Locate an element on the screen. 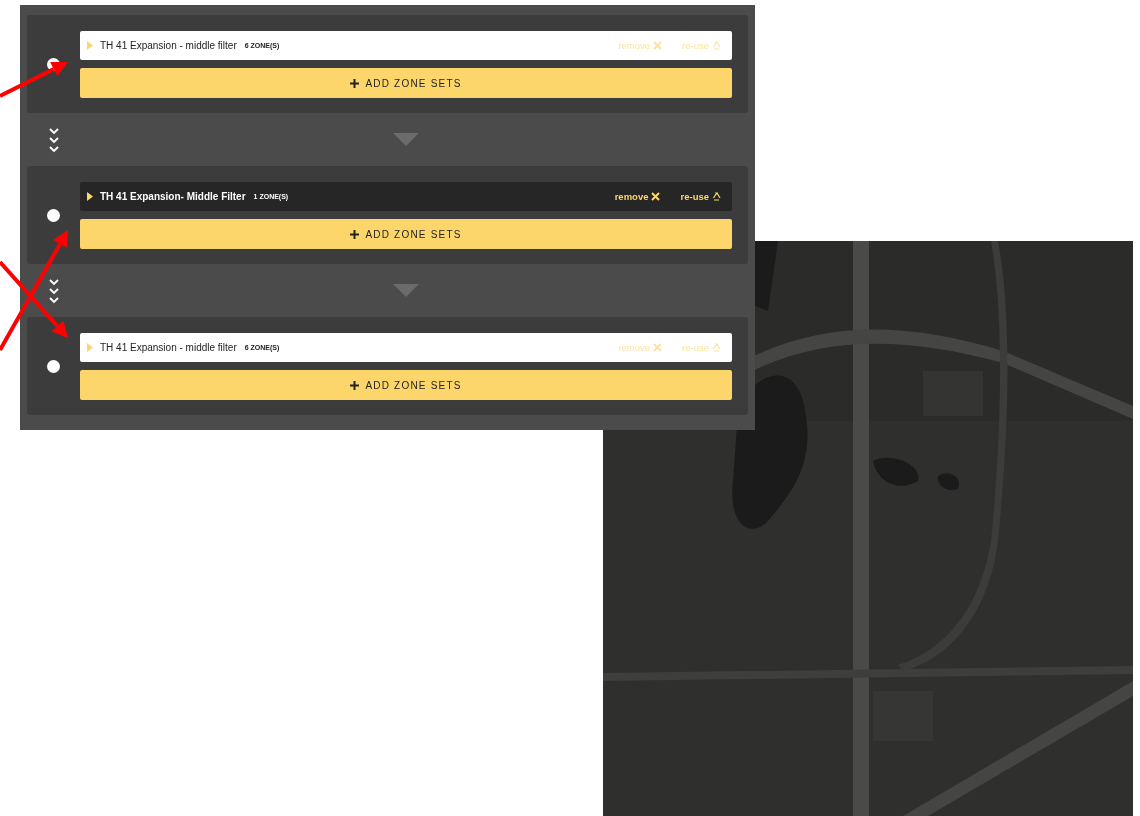 This screenshot has height=816, width=1140. annotation-arrow is located at coordinates (34, 80).